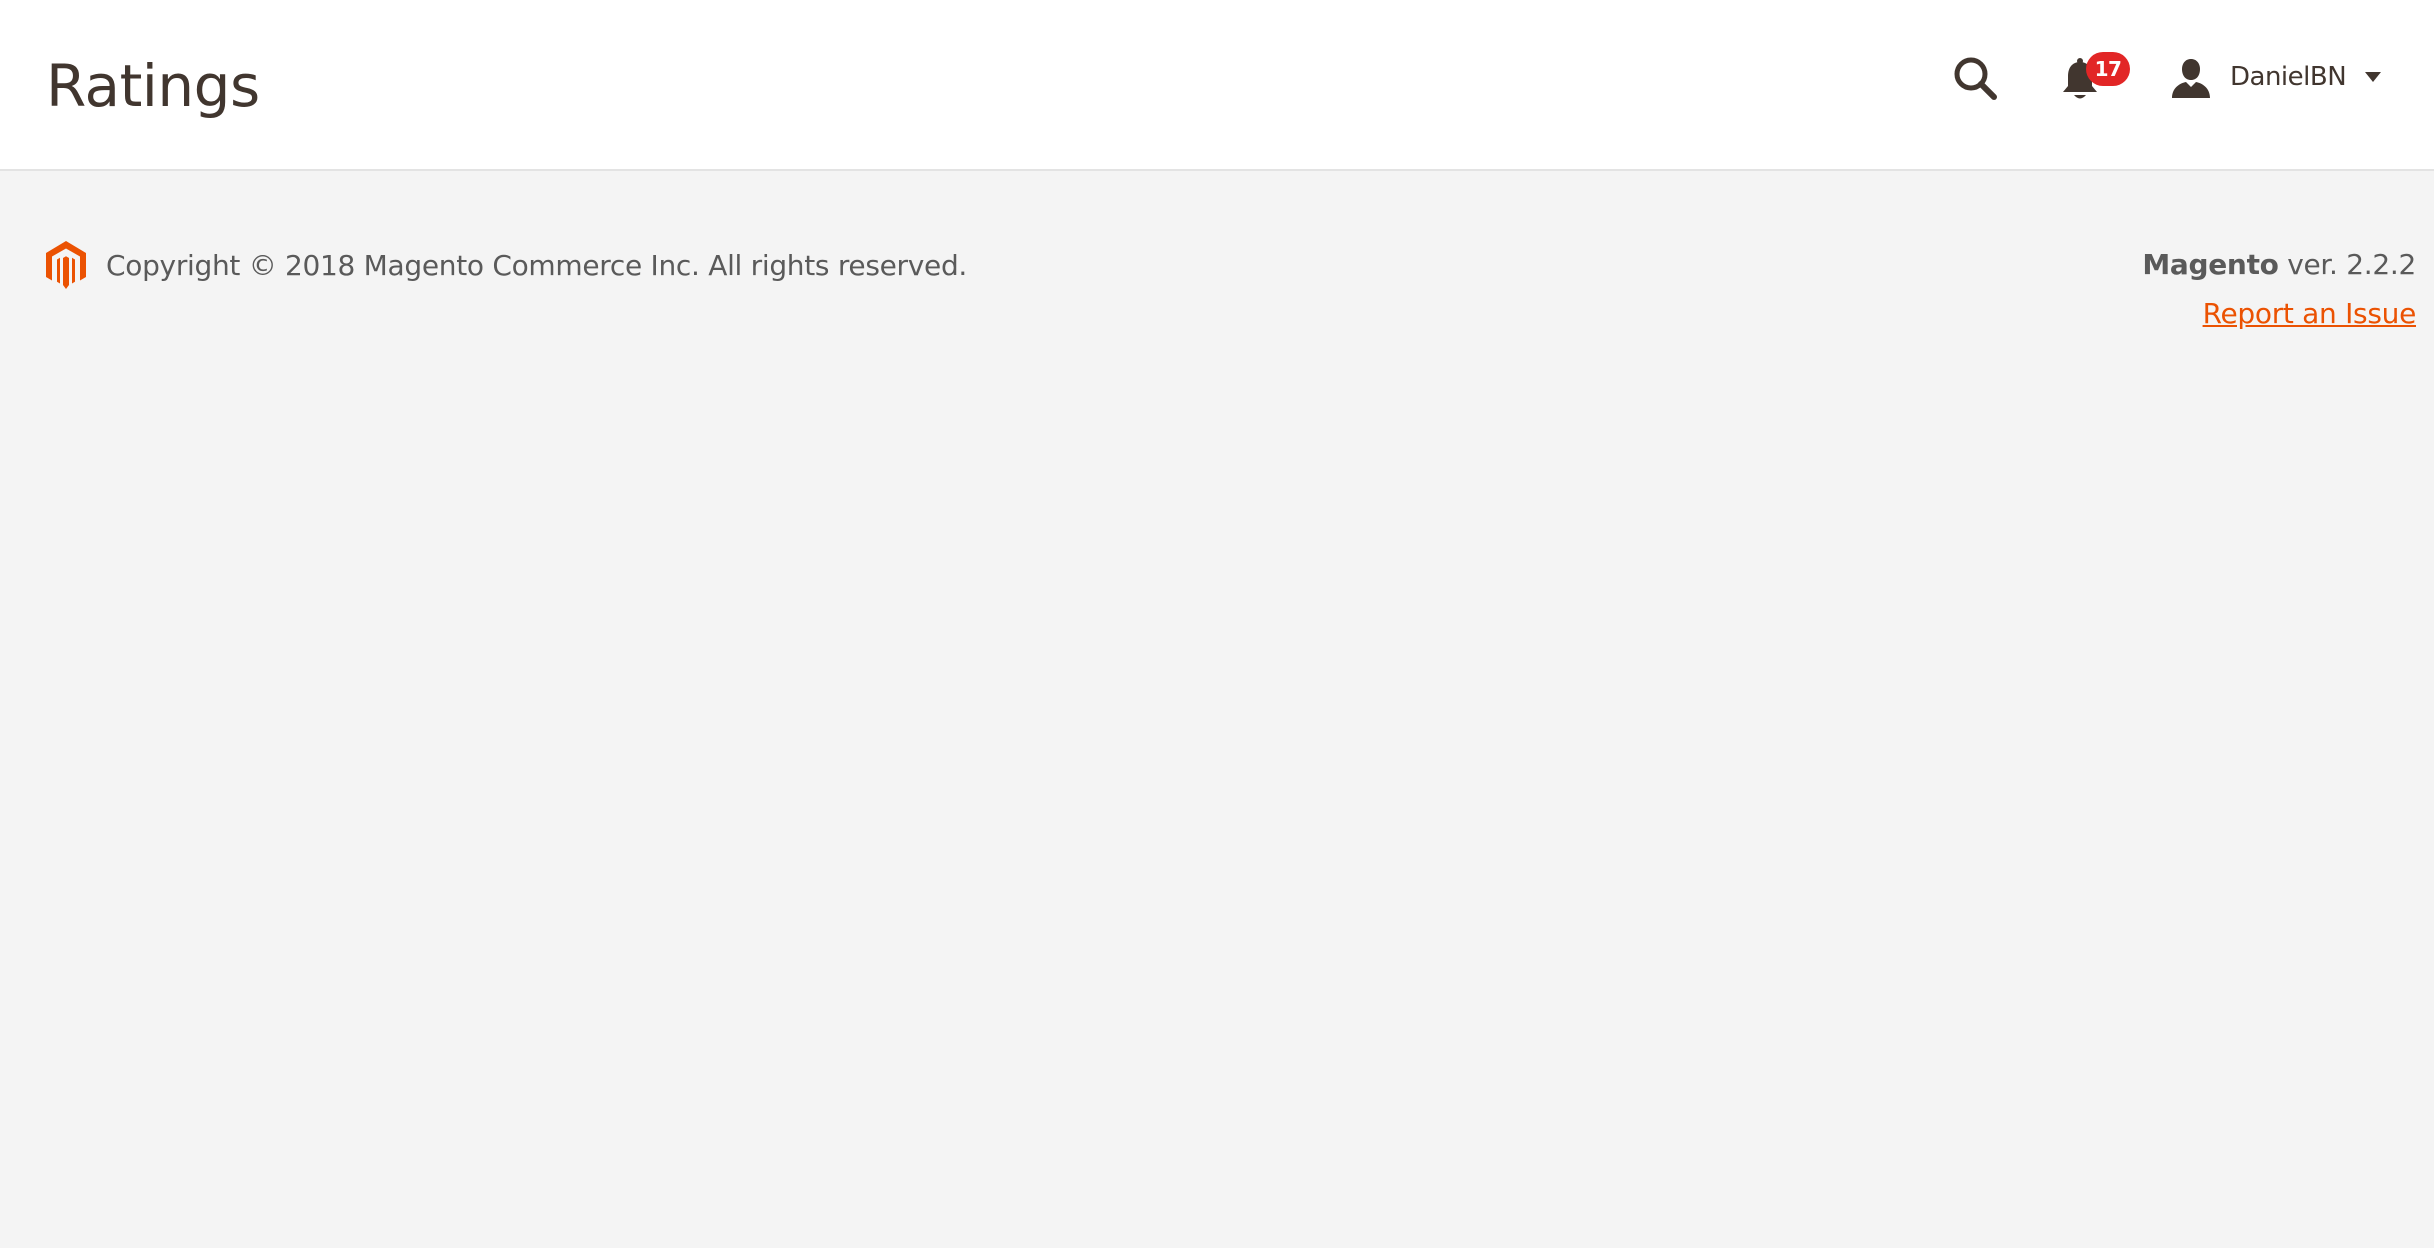  I want to click on user-account-menu: DanielBN, so click(2276, 77).